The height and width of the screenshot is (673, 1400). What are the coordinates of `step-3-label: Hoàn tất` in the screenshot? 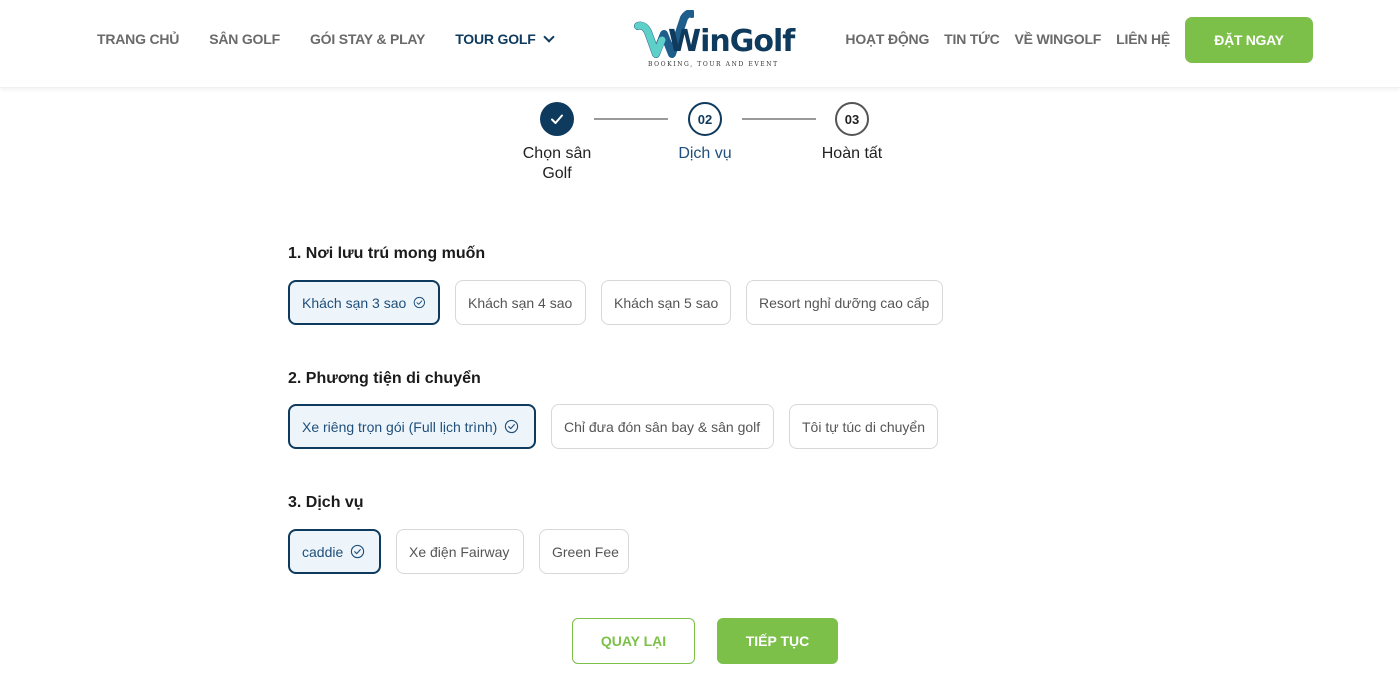 It's located at (852, 153).